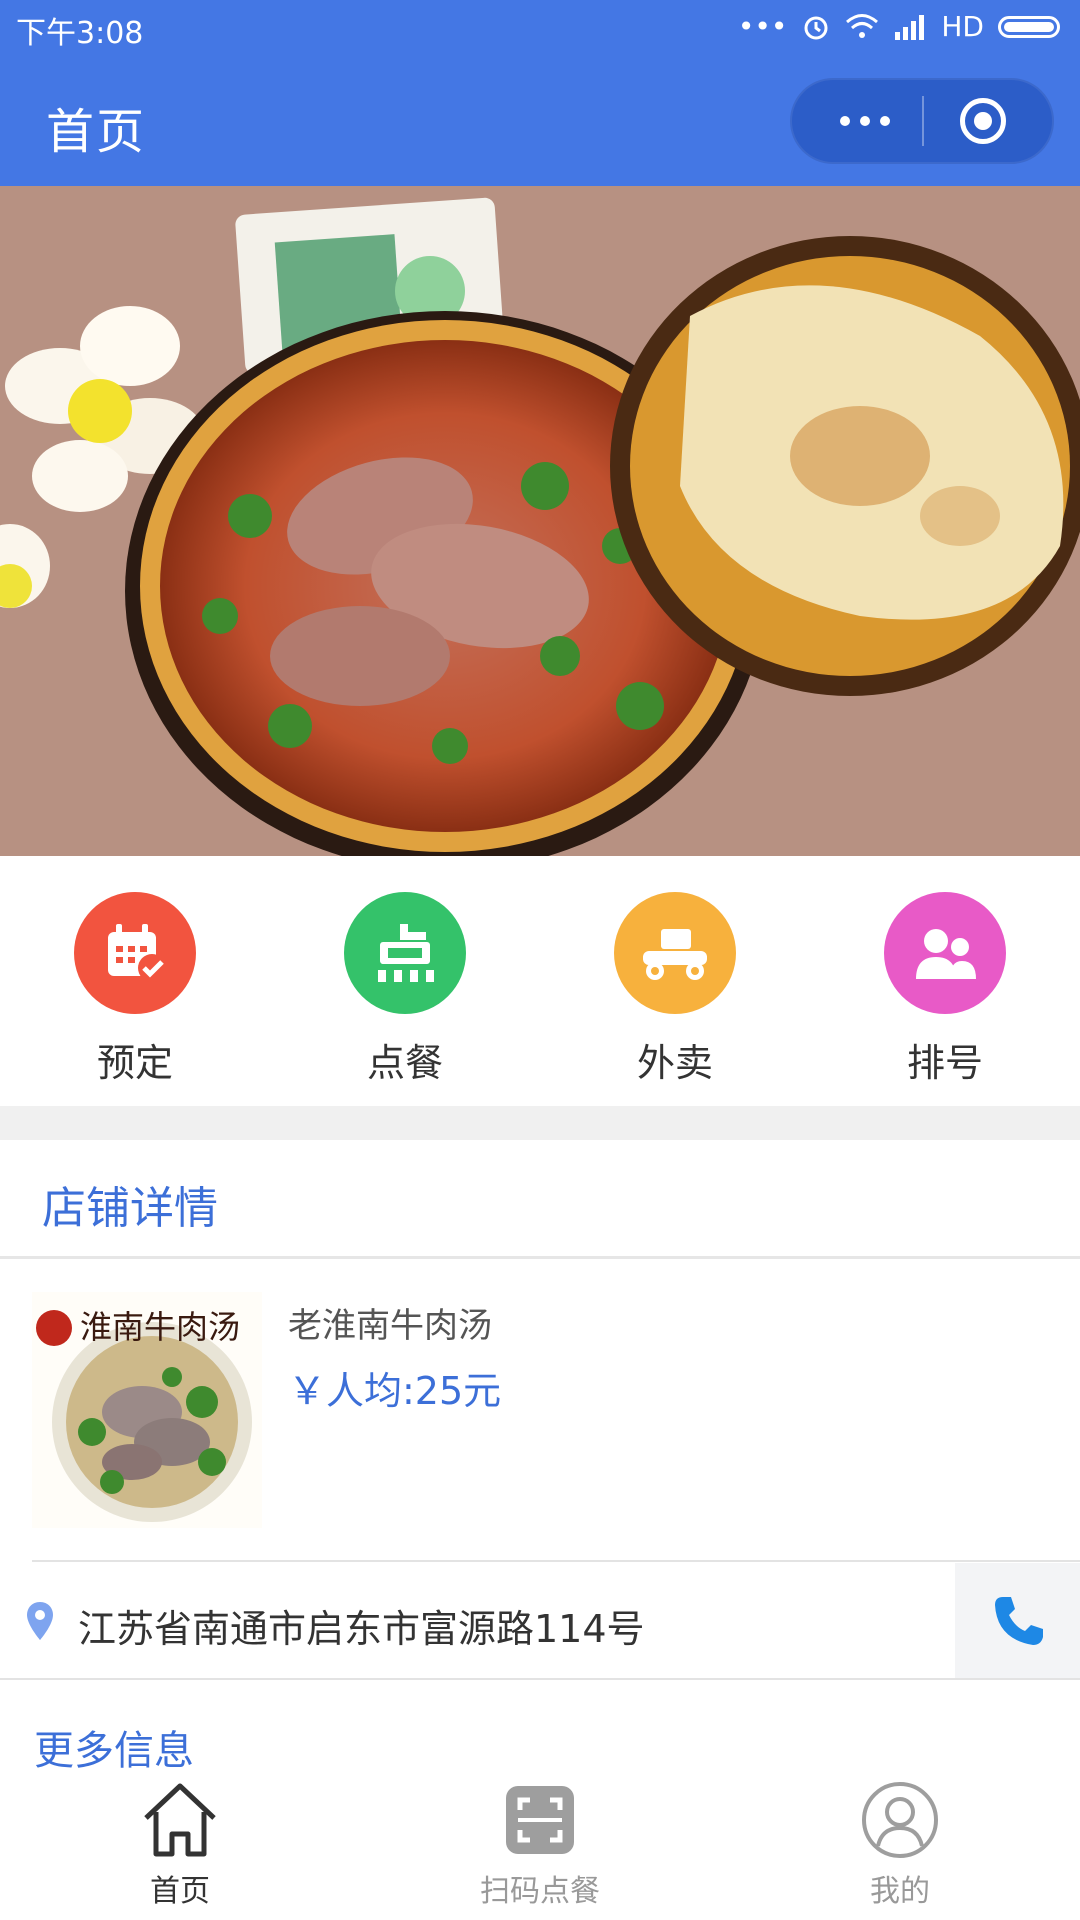 Image resolution: width=1080 pixels, height=1920 pixels. What do you see at coordinates (135, 953) in the screenshot?
I see `calendar-check-icon` at bounding box center [135, 953].